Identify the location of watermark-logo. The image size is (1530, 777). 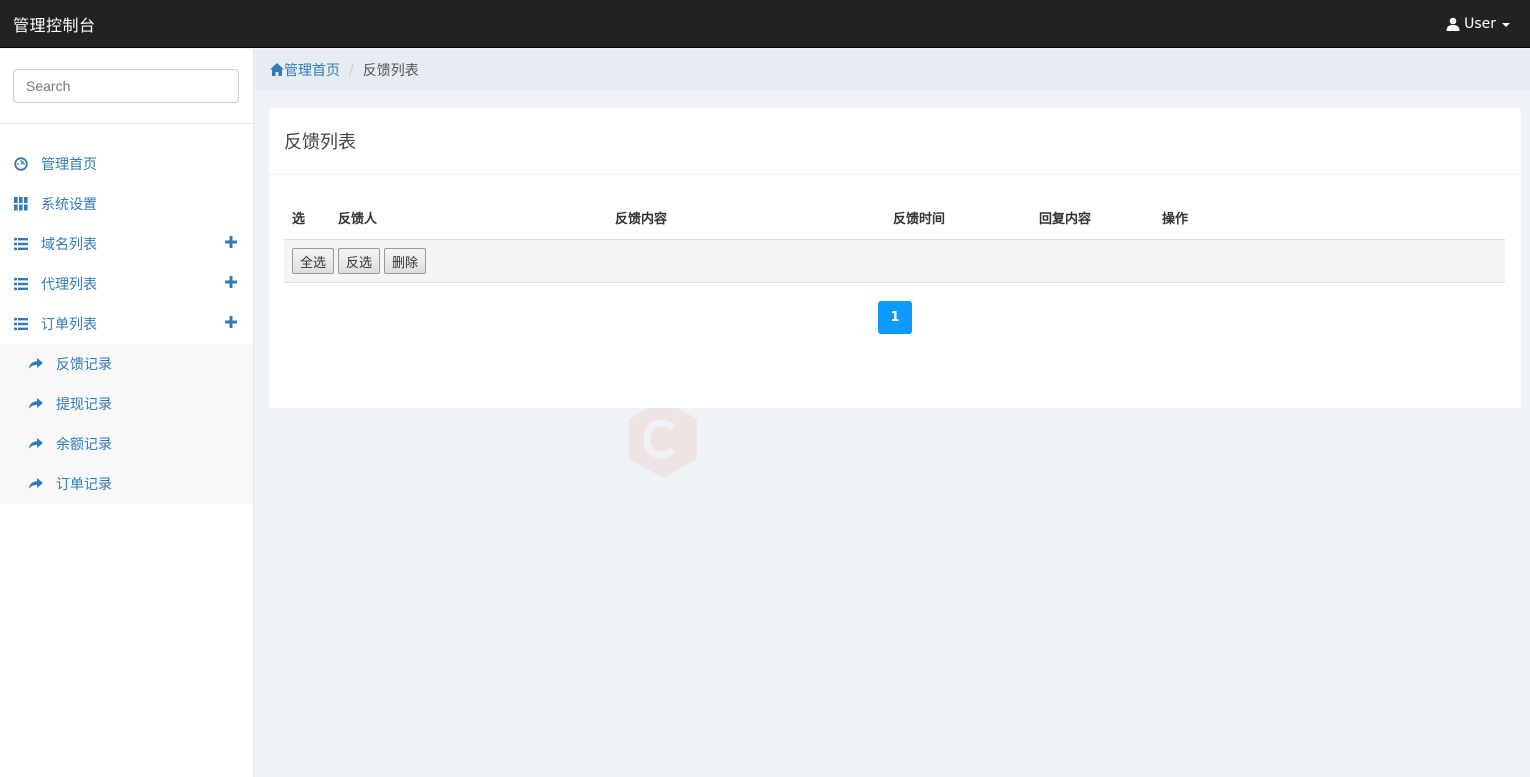
(663, 439).